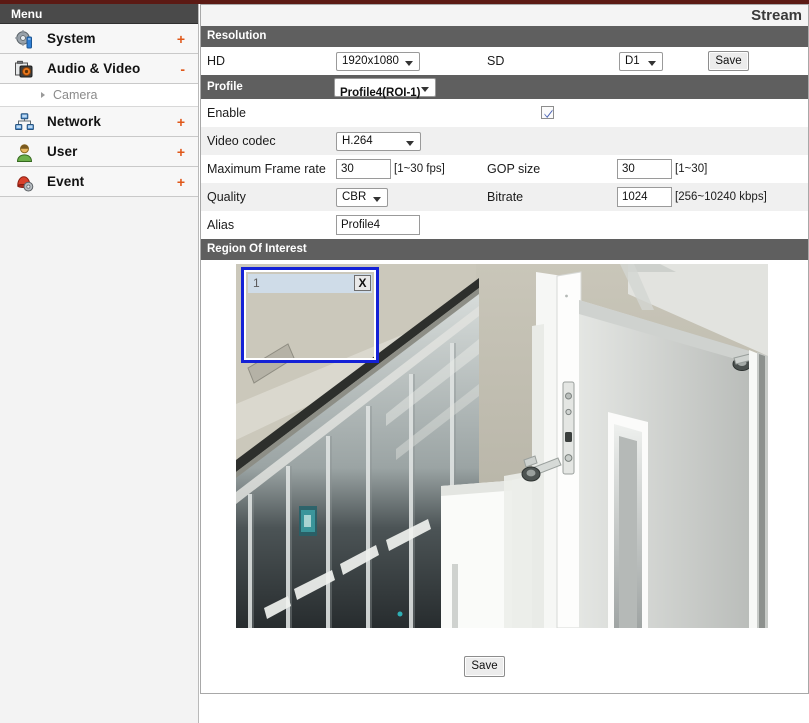 The width and height of the screenshot is (809, 723). I want to click on enable-checkbox, so click(547, 112).